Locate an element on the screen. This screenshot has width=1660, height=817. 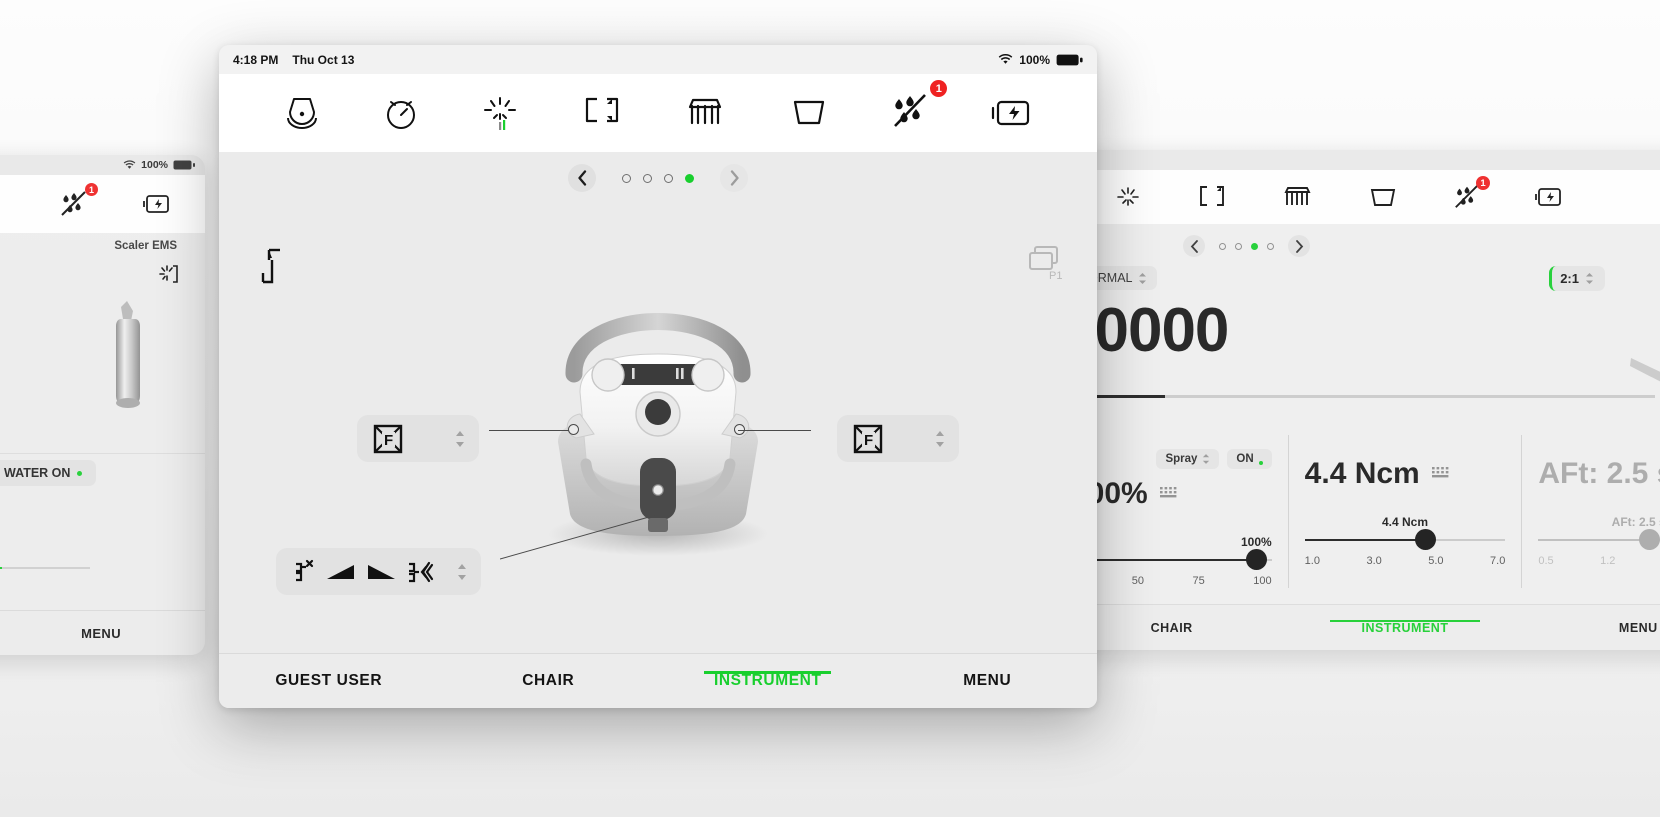
bg-left-menu-label: MENU is located at coordinates (101, 633).